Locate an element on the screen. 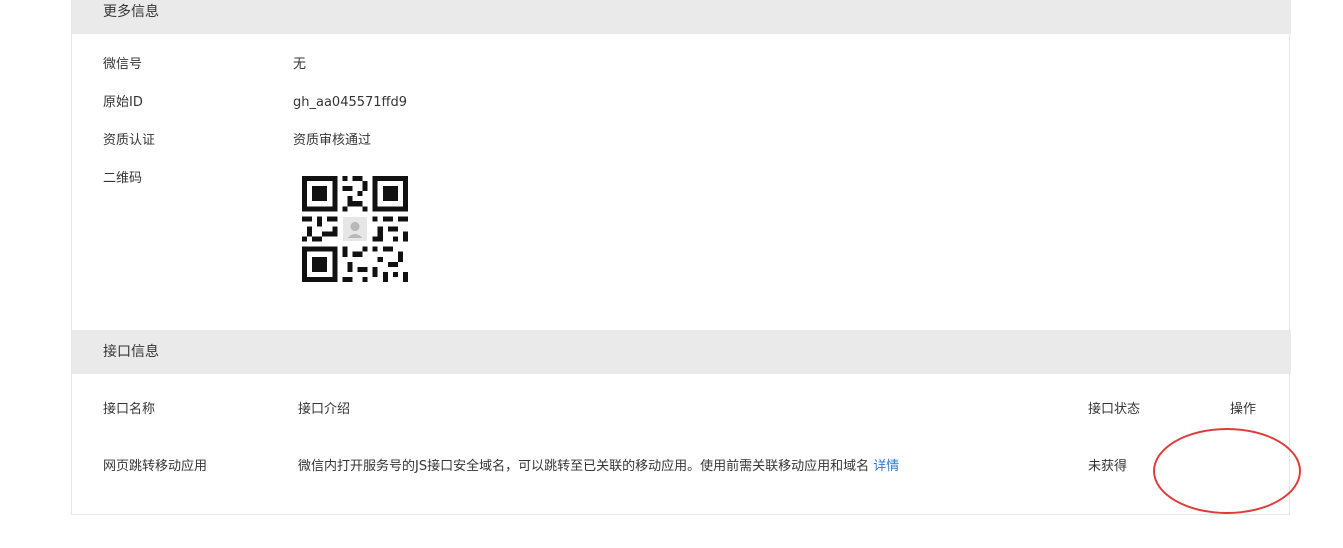  col-header-name: 接口名称 is located at coordinates (129, 409).